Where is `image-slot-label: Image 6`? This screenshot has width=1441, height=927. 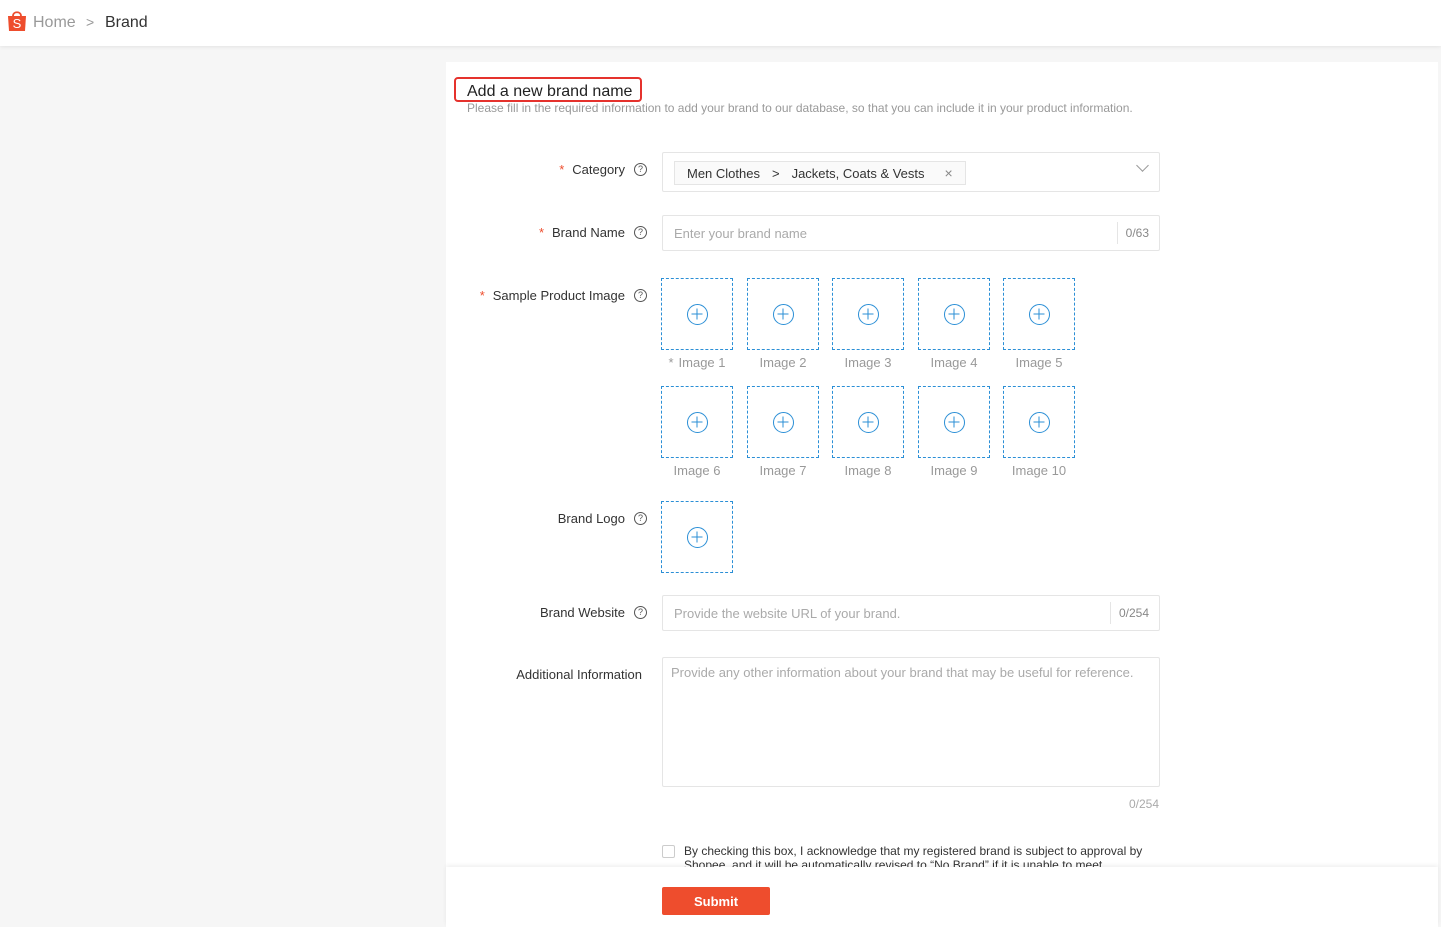 image-slot-label: Image 6 is located at coordinates (697, 470).